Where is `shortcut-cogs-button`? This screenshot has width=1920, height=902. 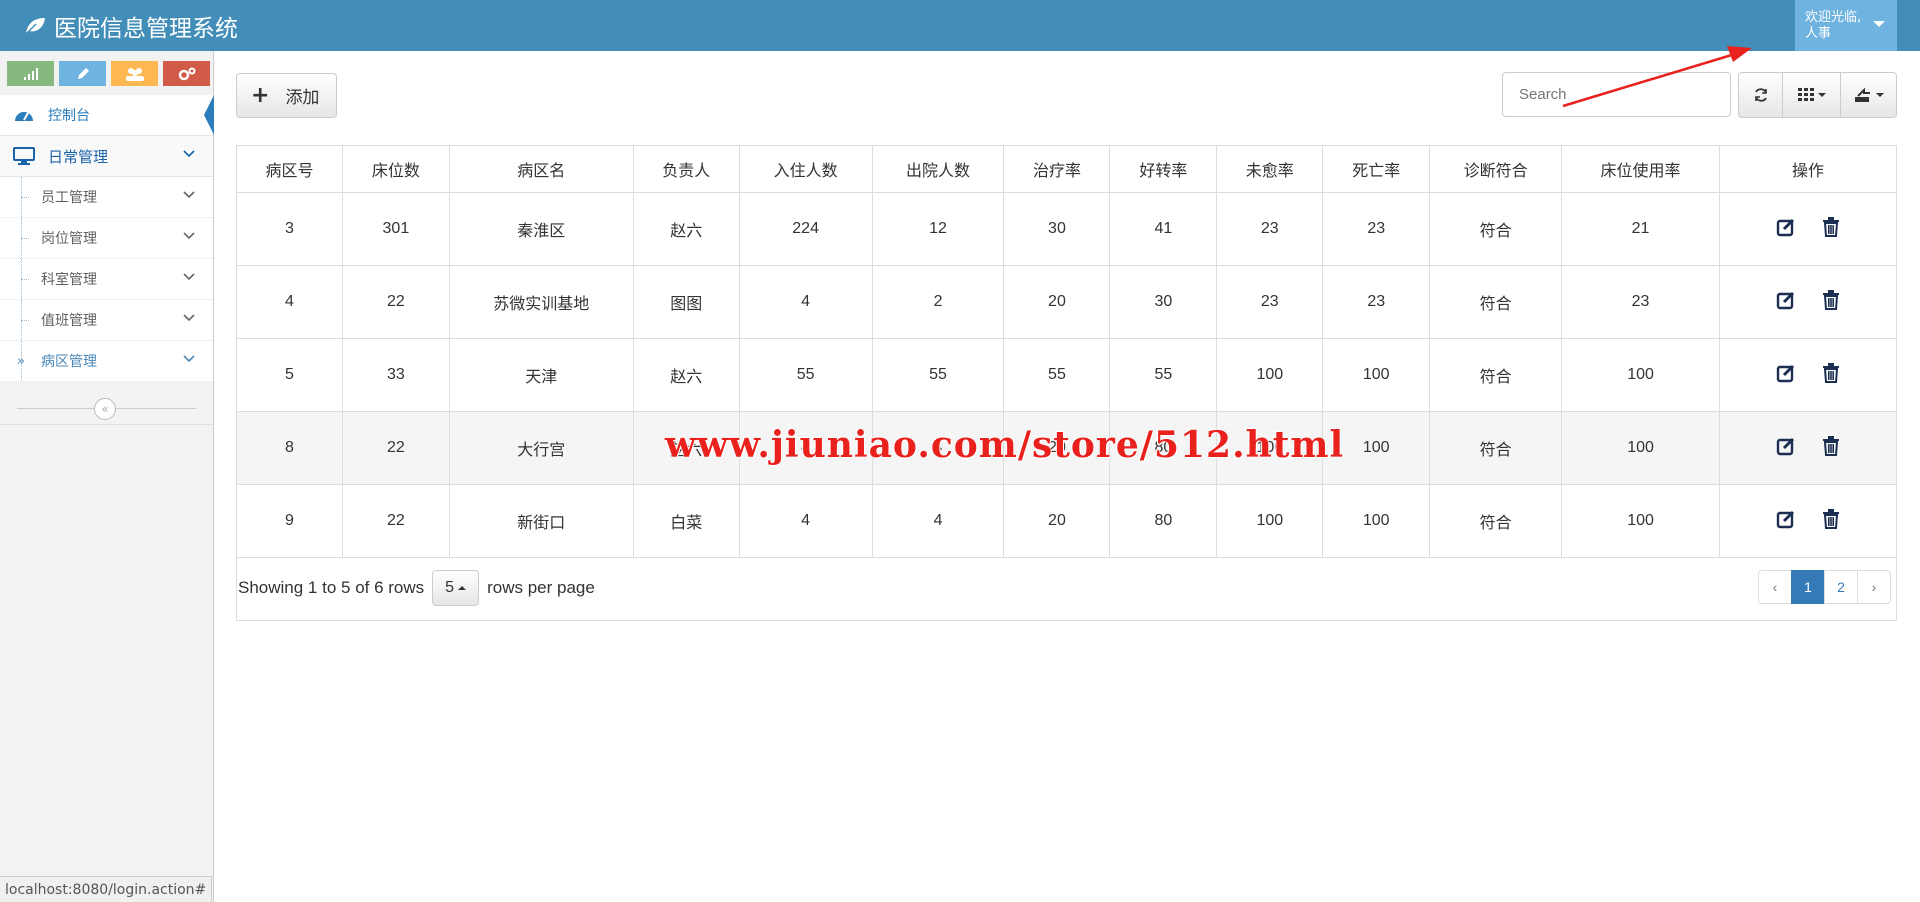
shortcut-cogs-button is located at coordinates (186, 73).